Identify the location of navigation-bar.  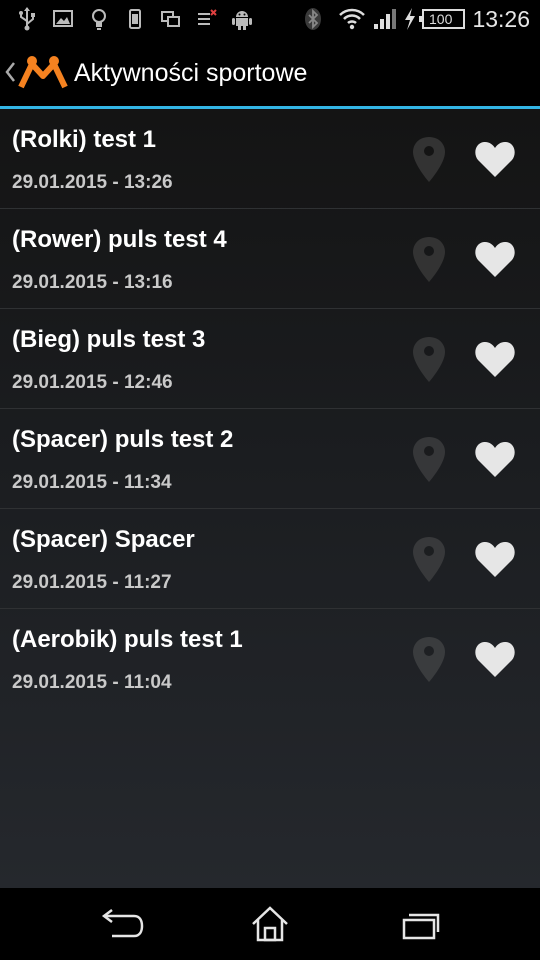
(270, 924).